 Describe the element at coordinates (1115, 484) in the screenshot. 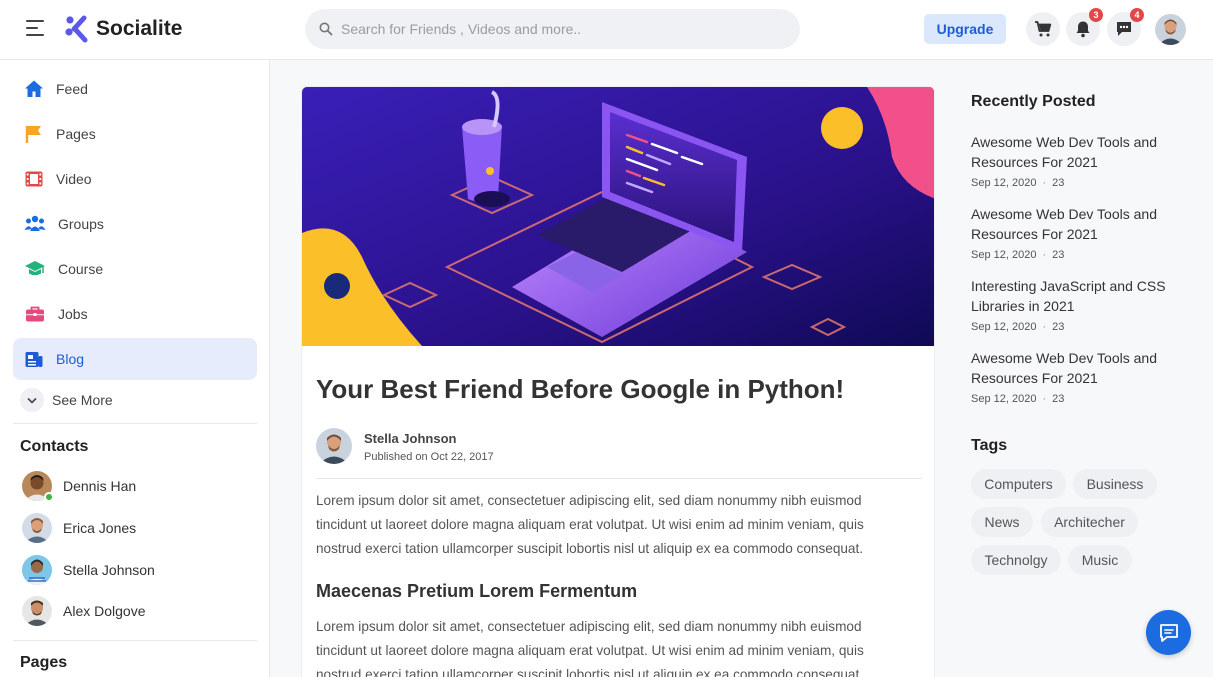

I see `tag-chip: Business` at that location.